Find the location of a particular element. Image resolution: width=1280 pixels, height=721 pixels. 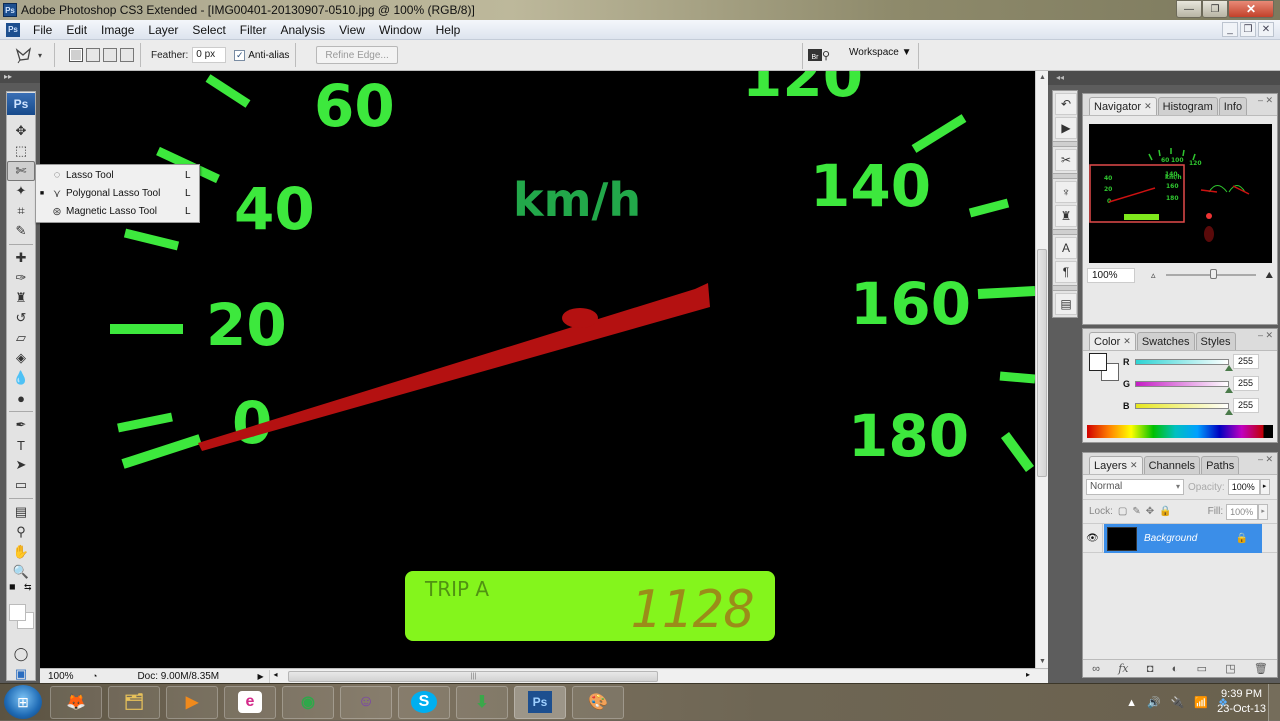

taskbar-app-skype: S is located at coordinates (424, 702).